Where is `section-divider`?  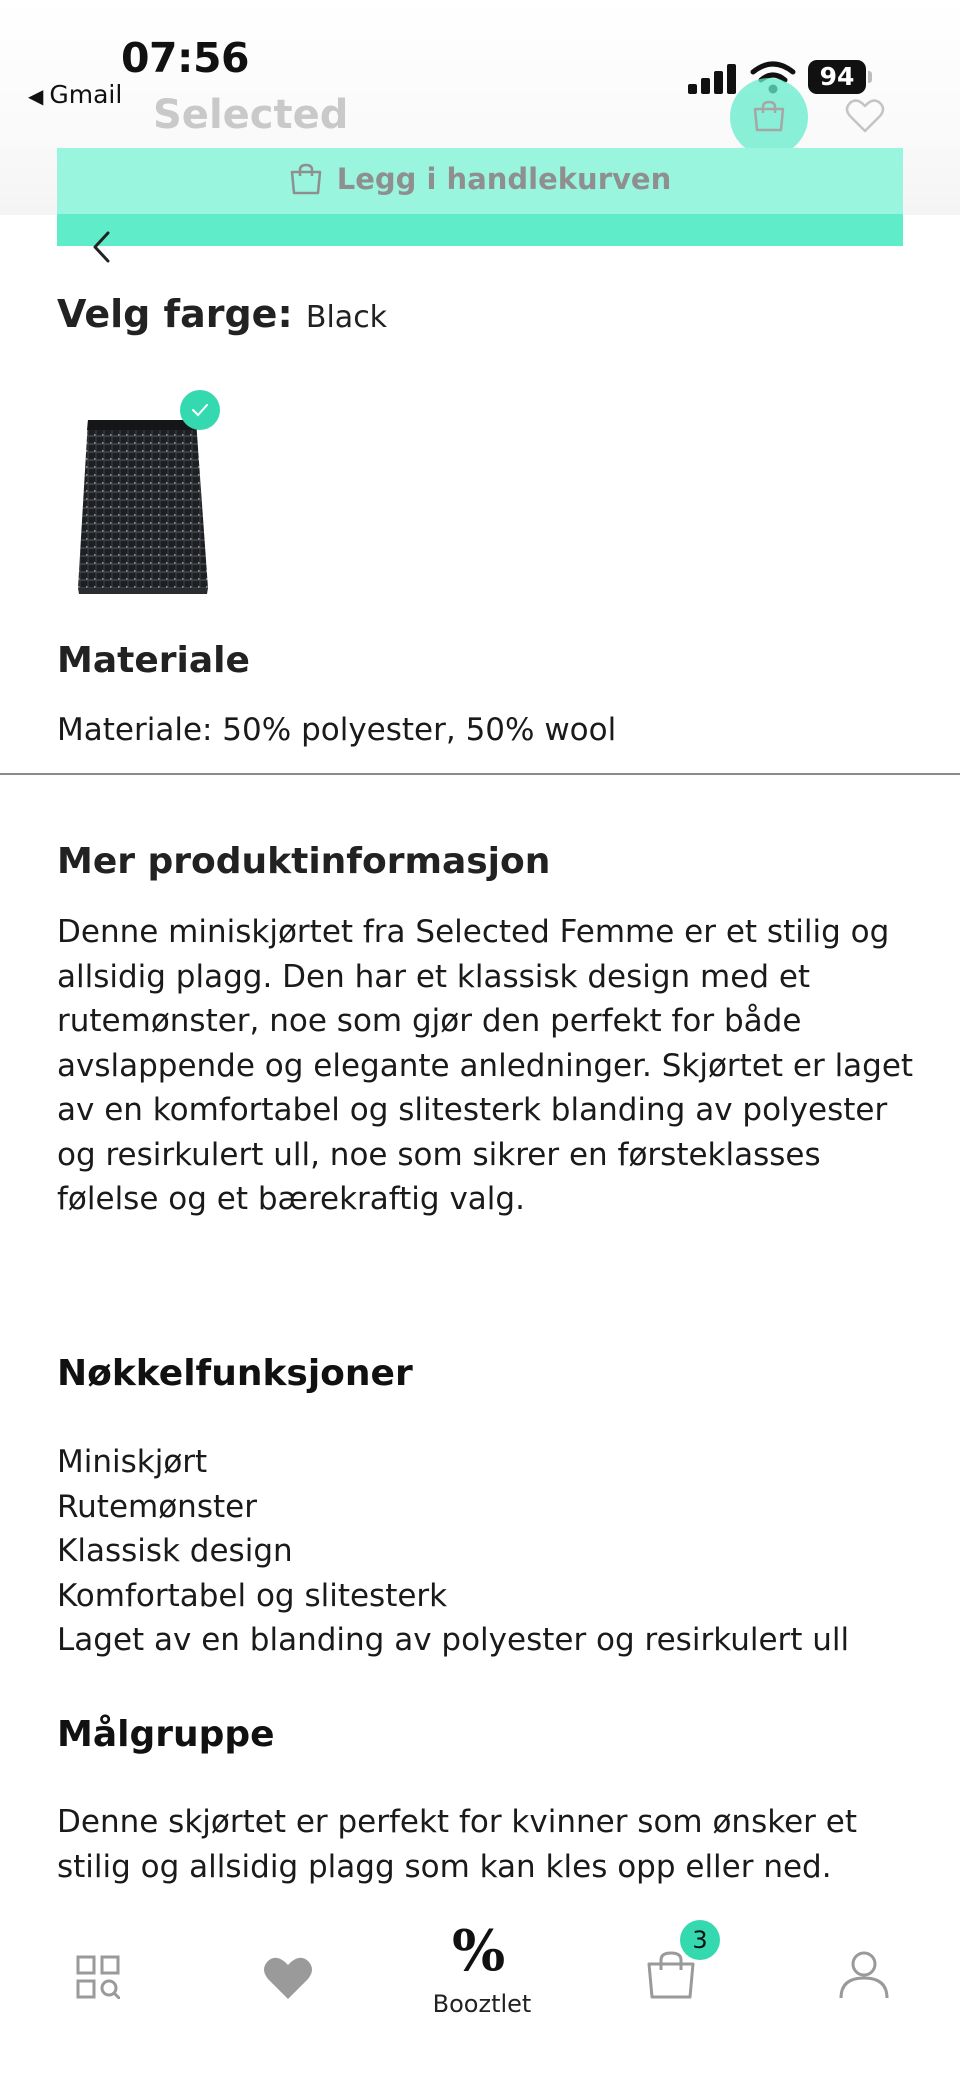
section-divider is located at coordinates (480, 774).